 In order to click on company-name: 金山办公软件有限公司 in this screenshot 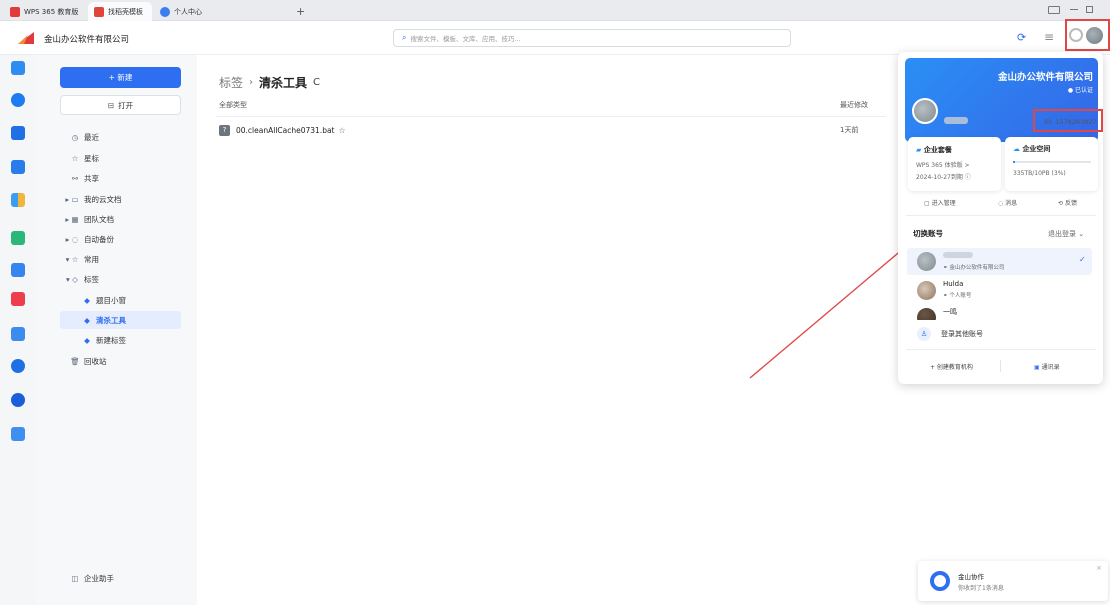, I will do `click(86, 39)`.